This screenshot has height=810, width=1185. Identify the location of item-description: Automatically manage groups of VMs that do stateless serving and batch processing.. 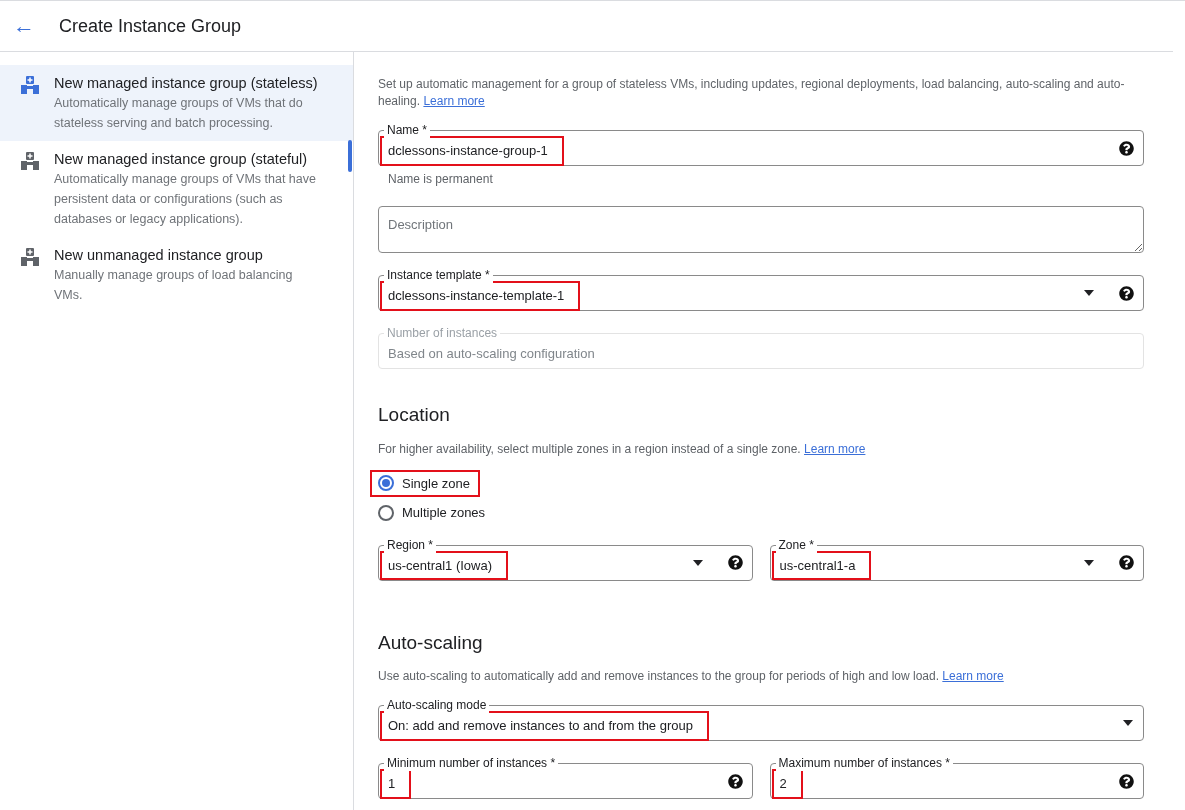
(179, 113).